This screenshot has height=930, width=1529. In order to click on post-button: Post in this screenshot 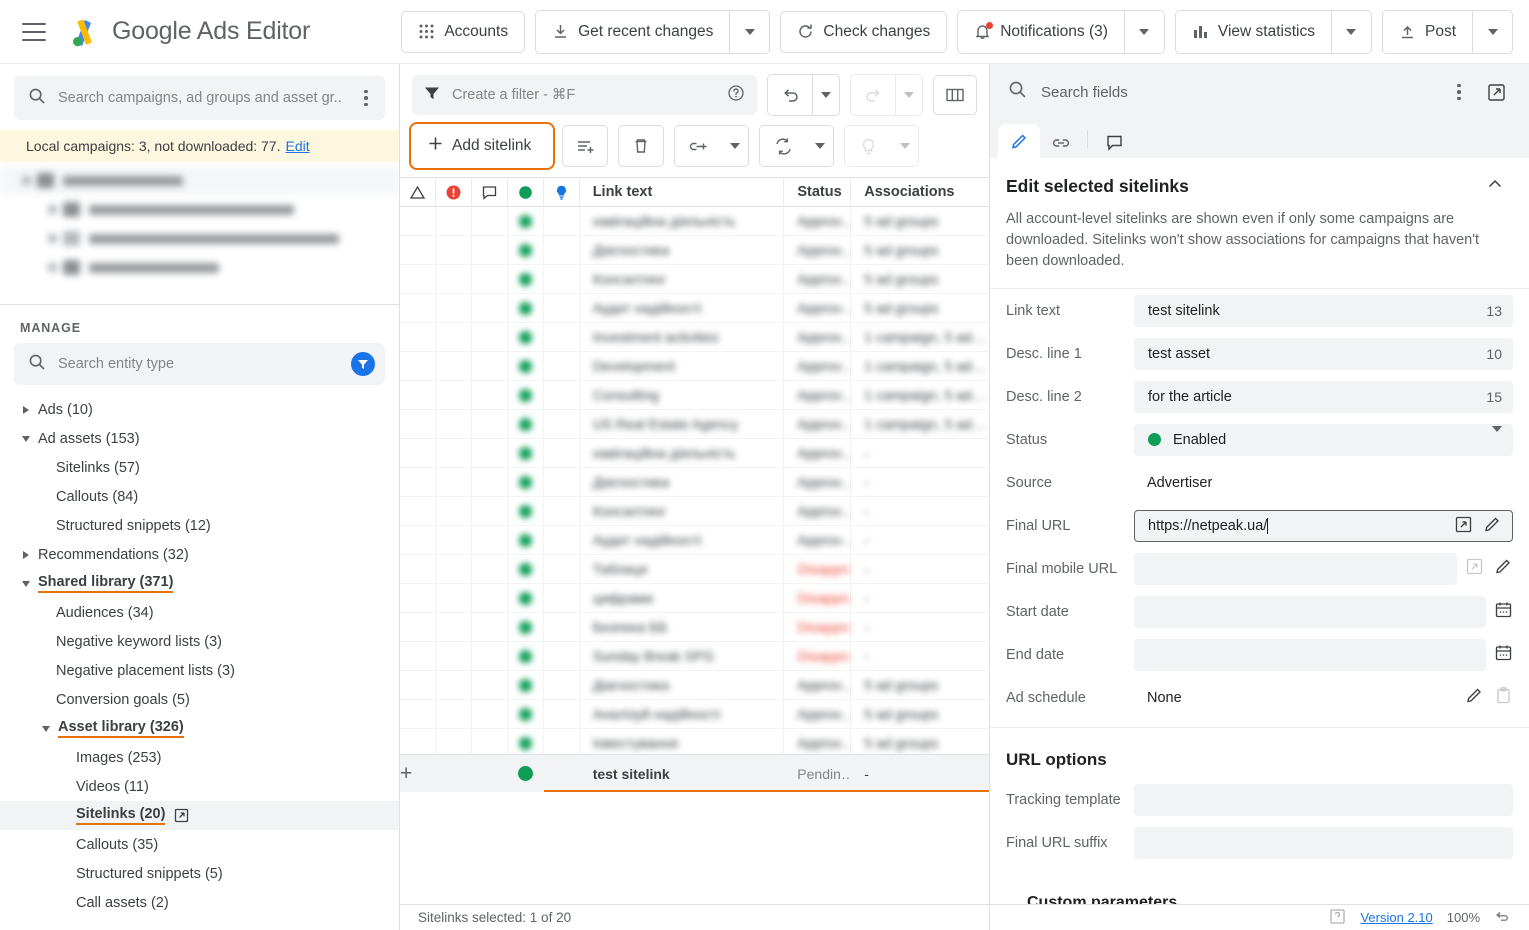, I will do `click(1427, 31)`.